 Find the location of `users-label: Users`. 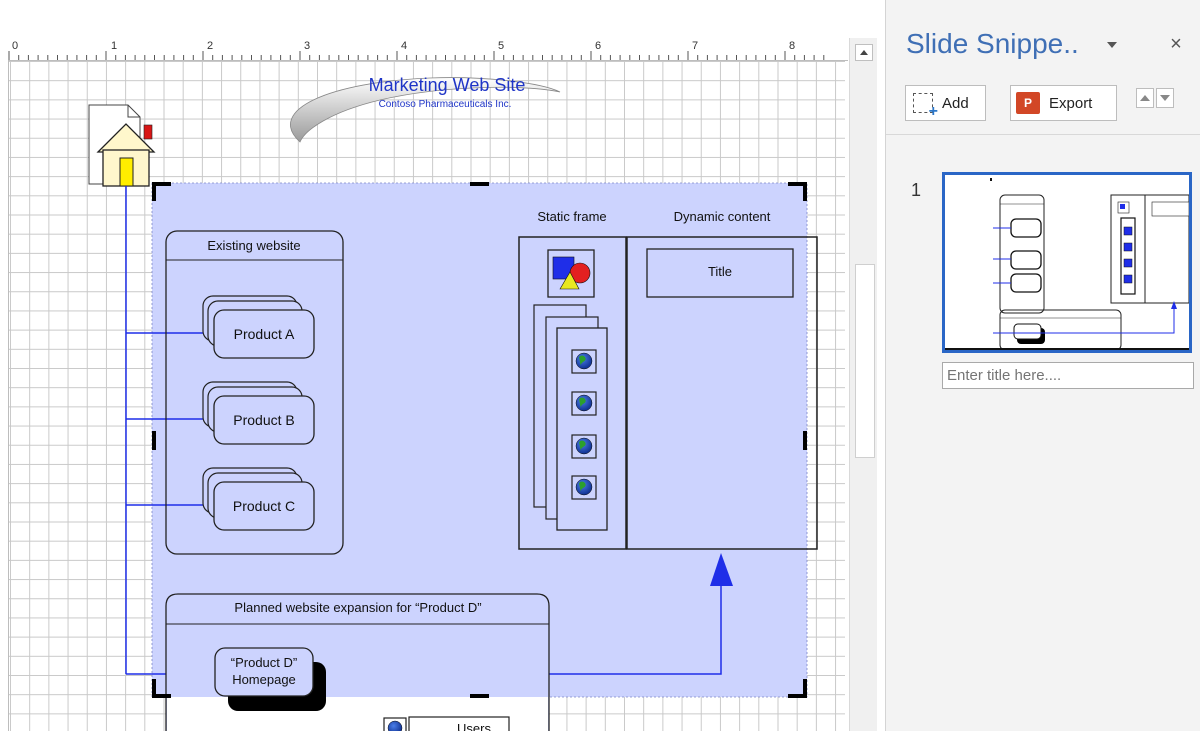

users-label: Users is located at coordinates (474, 726).